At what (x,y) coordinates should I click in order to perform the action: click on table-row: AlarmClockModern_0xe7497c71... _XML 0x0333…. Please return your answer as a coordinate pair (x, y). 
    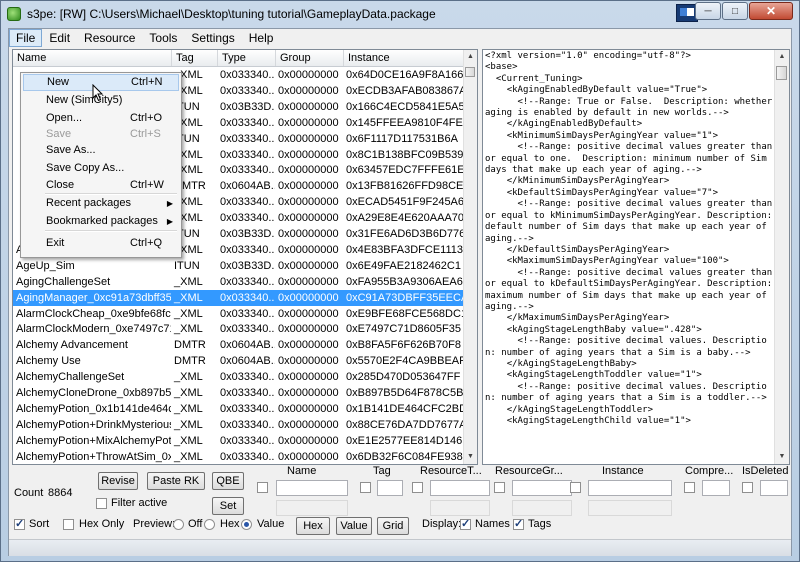
    Looking at the image, I should click on (239, 329).